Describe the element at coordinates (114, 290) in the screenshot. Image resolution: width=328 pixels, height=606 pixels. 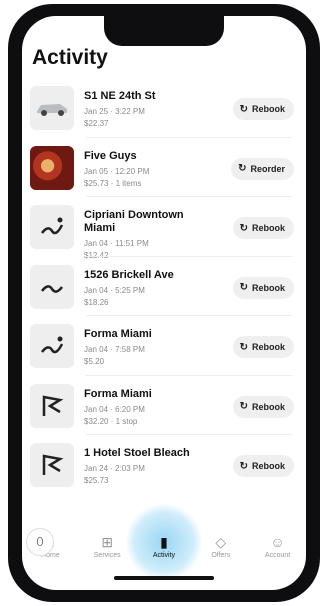
I see `item-date: Jan 04 · 5:25 PM` at that location.